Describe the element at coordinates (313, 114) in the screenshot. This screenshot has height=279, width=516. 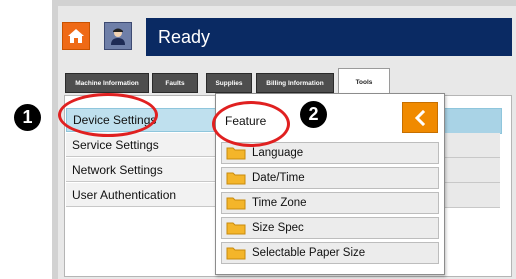
I see `callout-badge-2: 2` at that location.